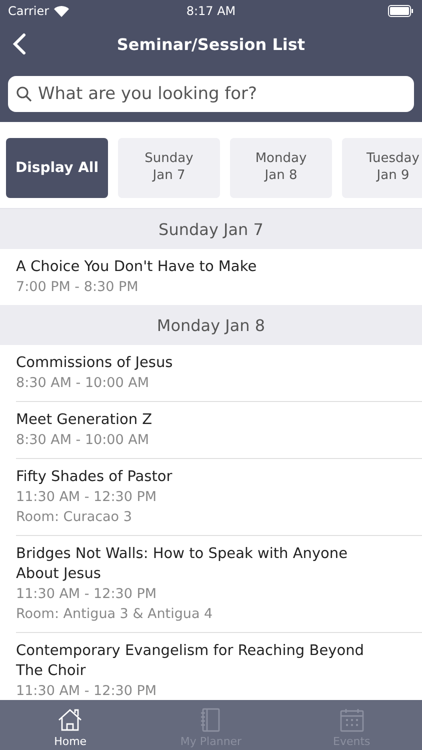 Image resolution: width=422 pixels, height=750 pixels. What do you see at coordinates (211, 229) in the screenshot?
I see `section-title: Sunday Jan 7` at bounding box center [211, 229].